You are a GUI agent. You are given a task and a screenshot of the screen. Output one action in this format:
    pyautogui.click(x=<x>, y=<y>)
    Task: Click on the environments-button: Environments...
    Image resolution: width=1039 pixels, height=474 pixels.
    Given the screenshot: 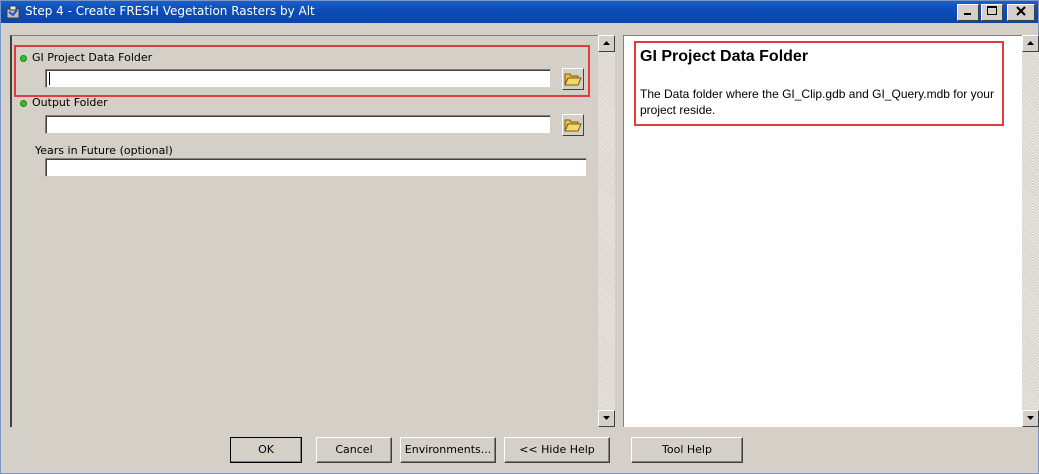 What is the action you would take?
    pyautogui.click(x=448, y=450)
    